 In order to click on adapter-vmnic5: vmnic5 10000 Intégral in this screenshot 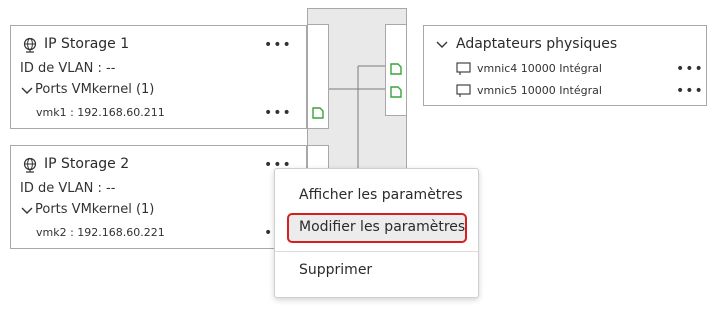, I will do `click(539, 90)`.